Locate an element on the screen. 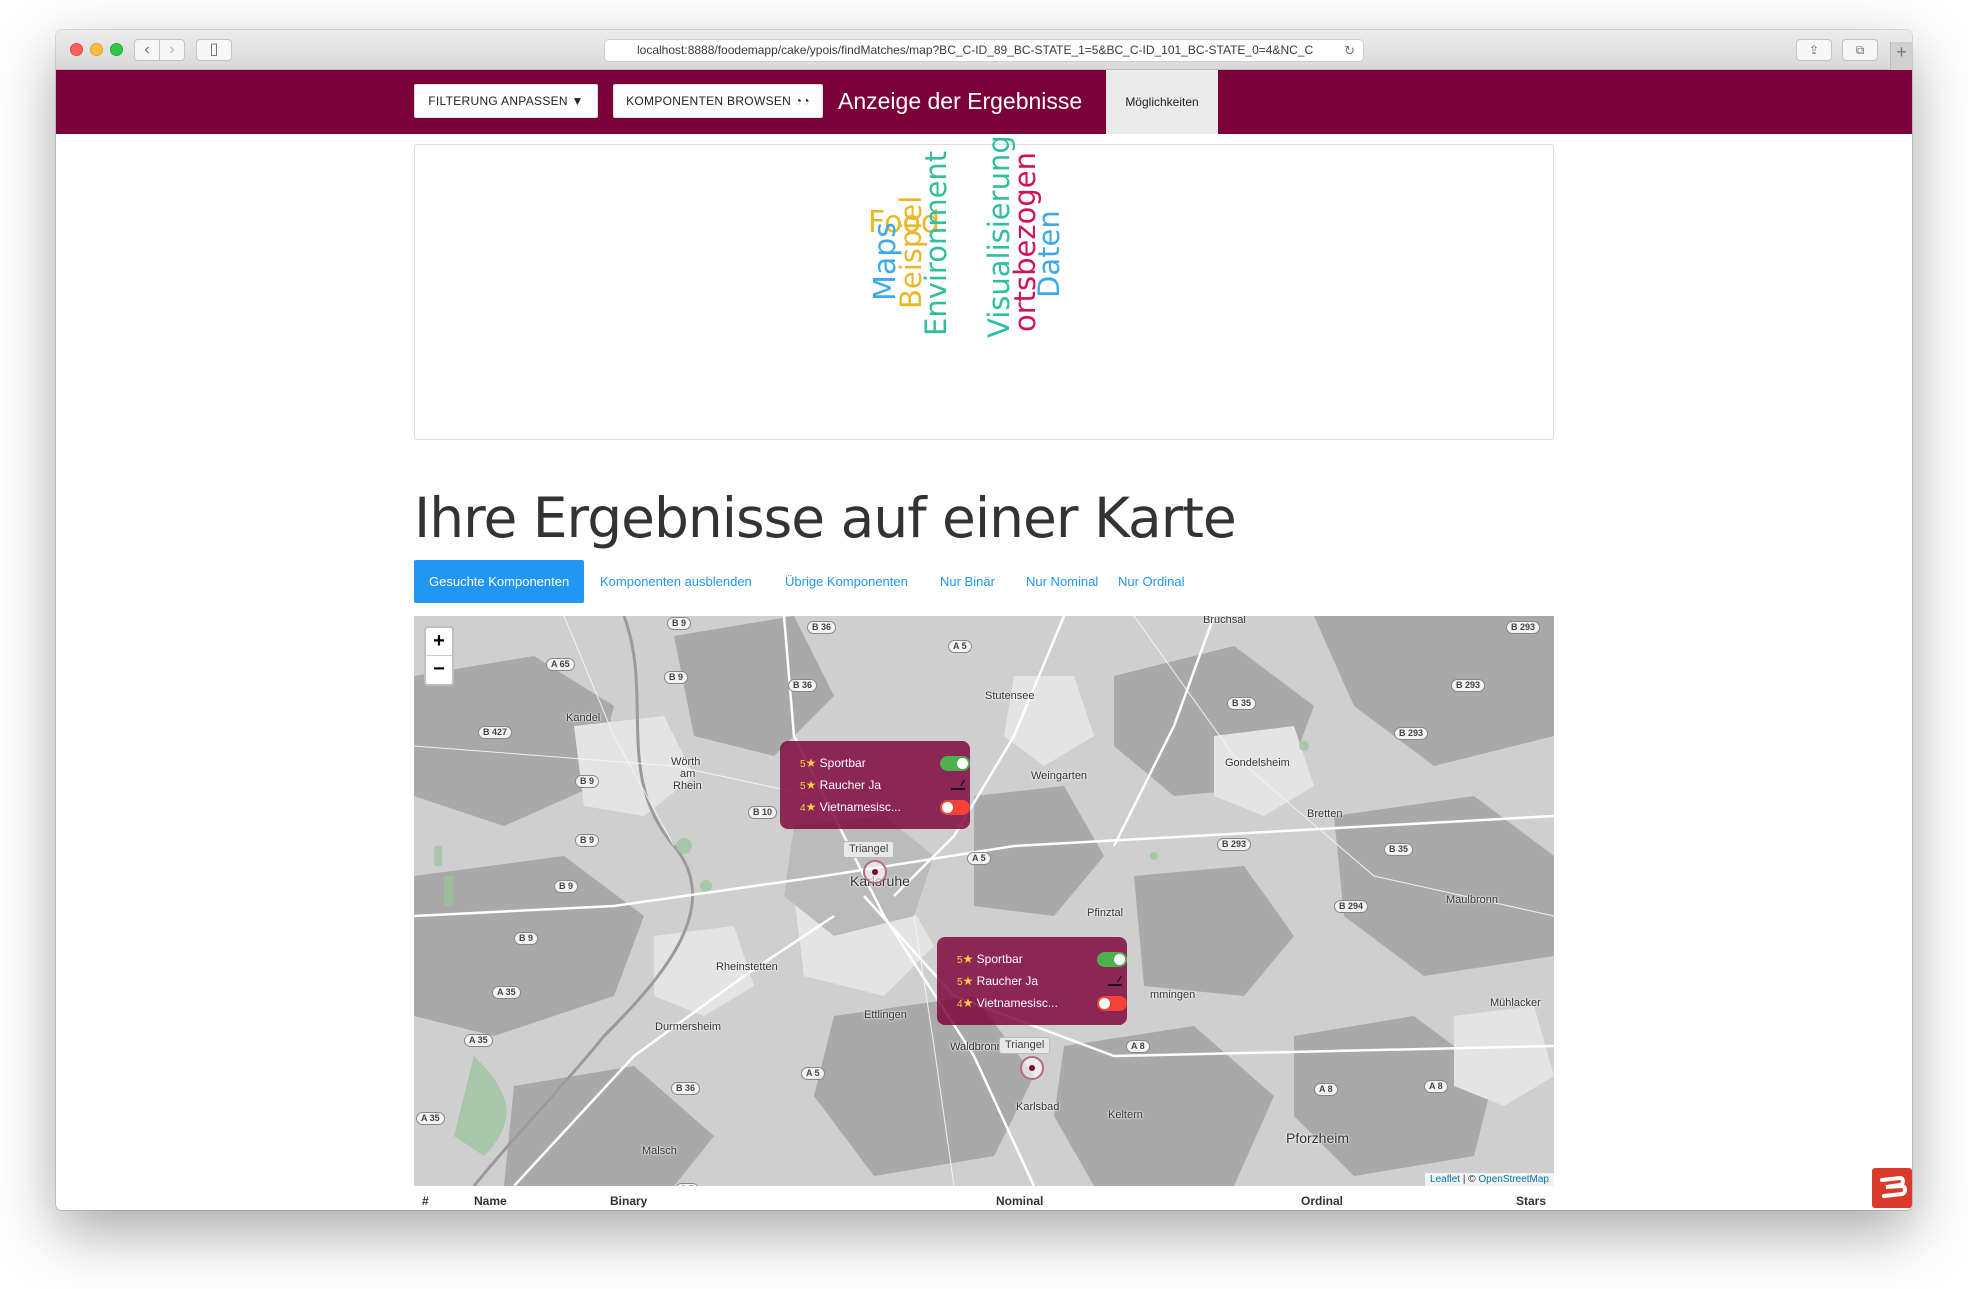 This screenshot has width=1968, height=1289. place-label: Rhein is located at coordinates (687, 786).